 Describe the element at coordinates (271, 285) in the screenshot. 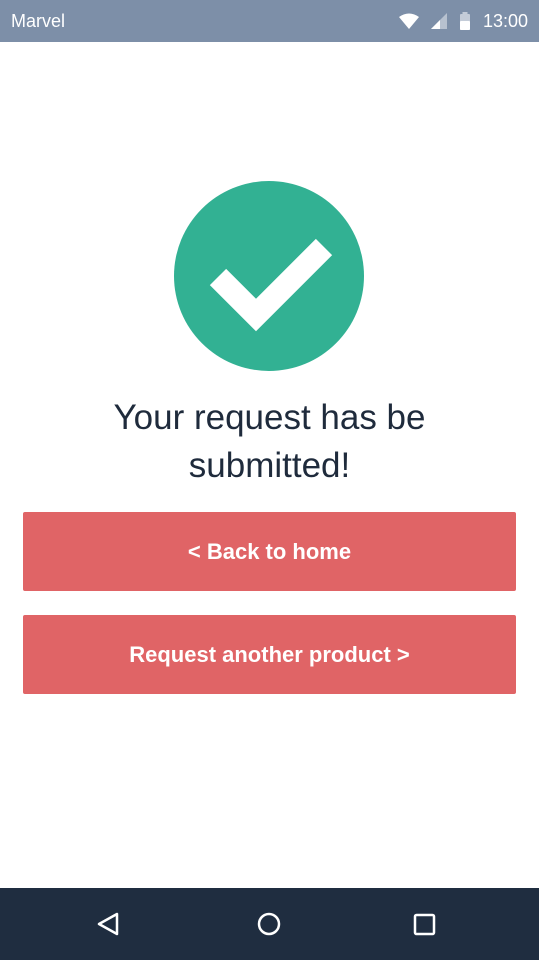

I see `checkmark-icon` at that location.